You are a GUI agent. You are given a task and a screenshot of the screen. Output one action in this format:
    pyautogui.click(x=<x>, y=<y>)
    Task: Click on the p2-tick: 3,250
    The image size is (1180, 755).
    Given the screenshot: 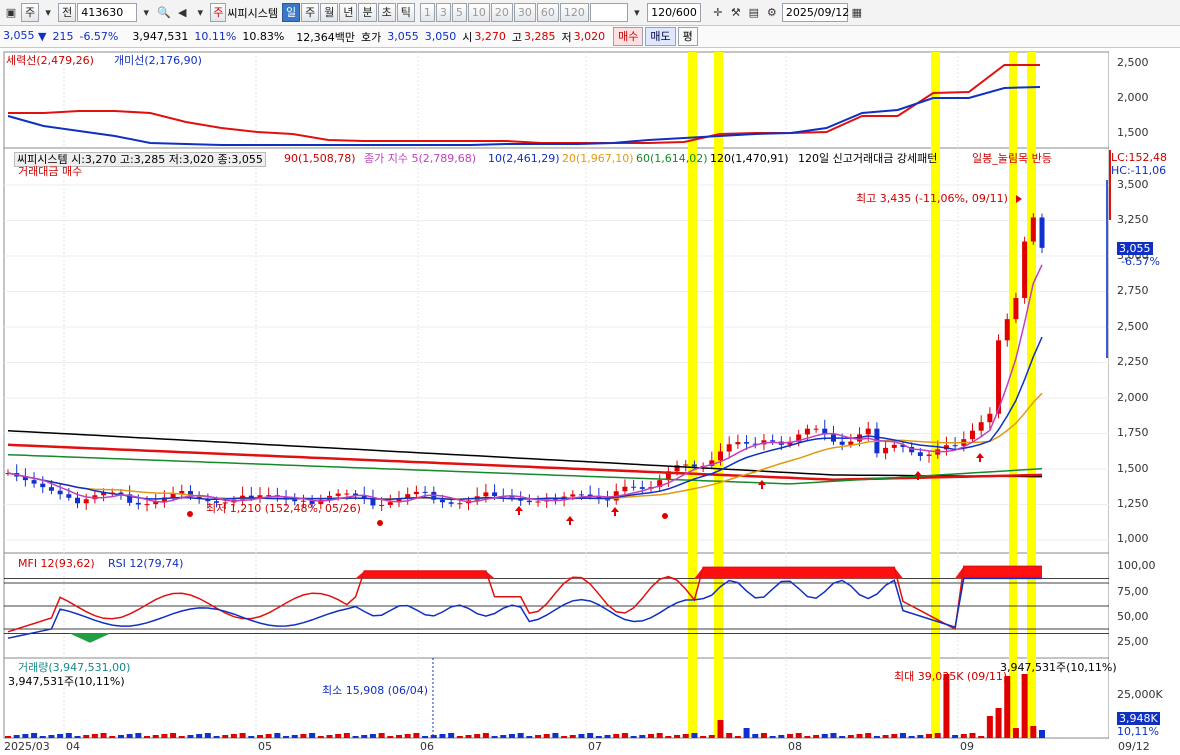 What is the action you would take?
    pyautogui.click(x=1133, y=219)
    